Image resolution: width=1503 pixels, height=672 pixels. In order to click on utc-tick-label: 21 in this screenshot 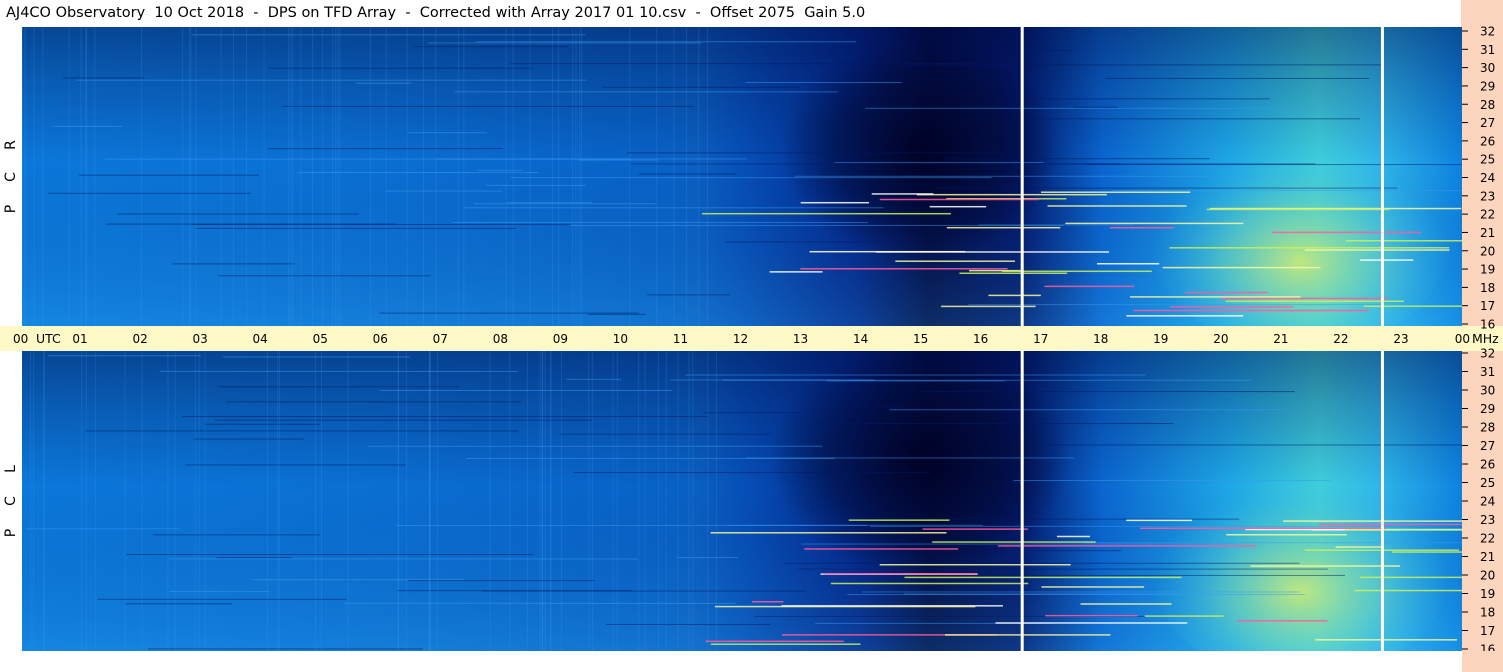, I will do `click(1280, 339)`.